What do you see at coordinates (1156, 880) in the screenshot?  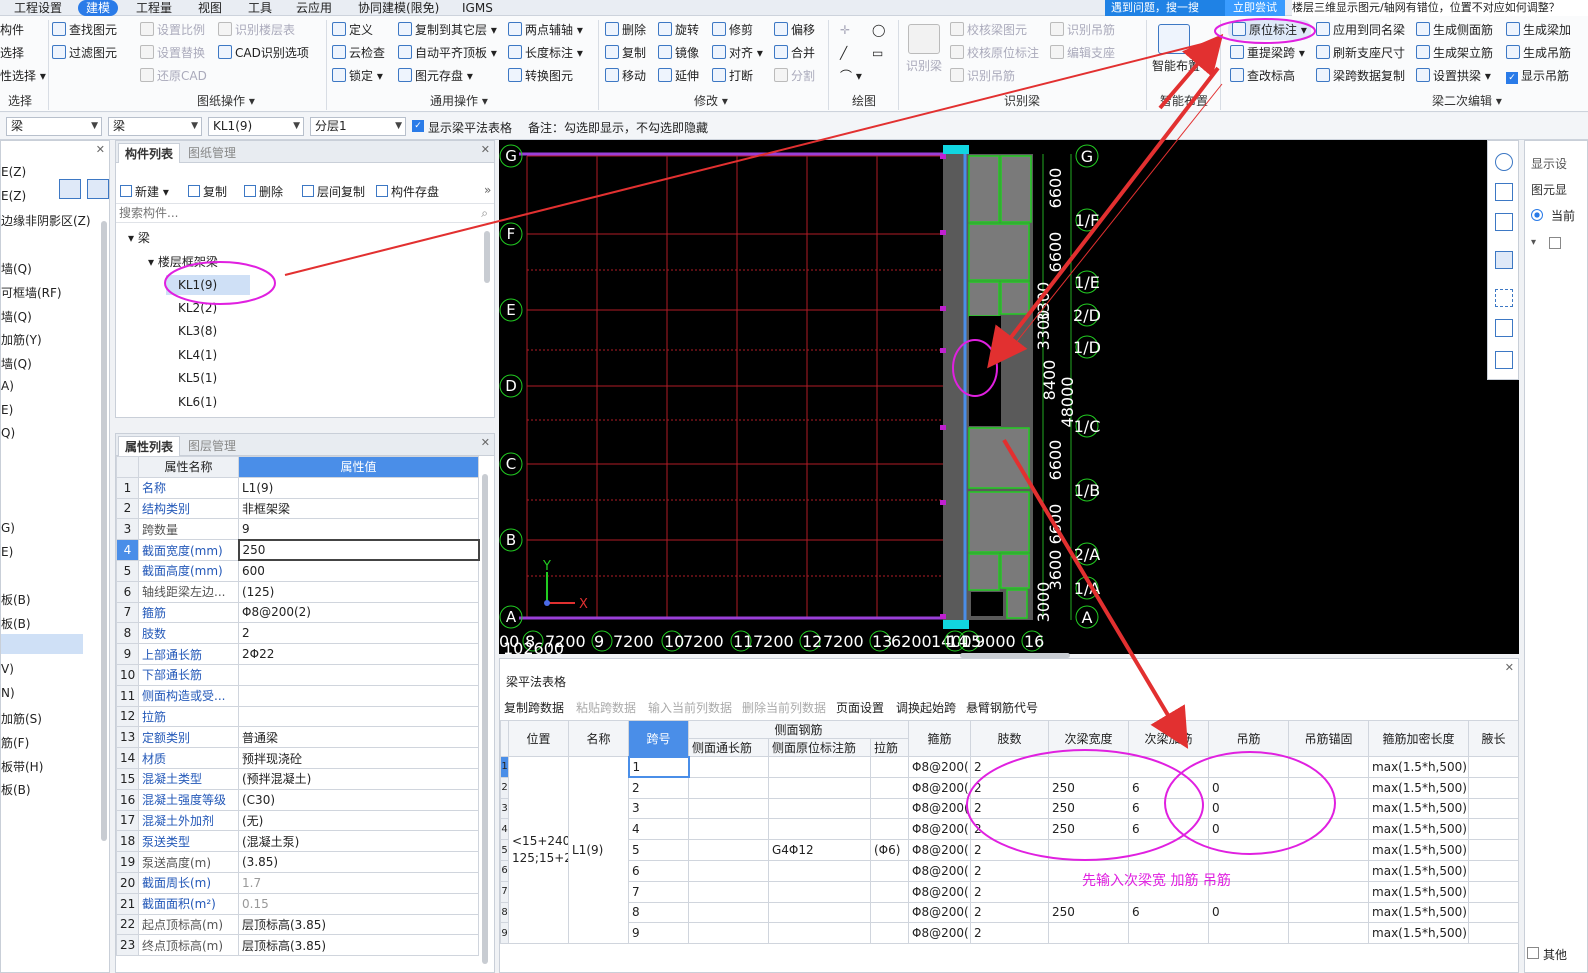 I see `annotation-text: 先输入次梁宽 加筋 吊筋` at bounding box center [1156, 880].